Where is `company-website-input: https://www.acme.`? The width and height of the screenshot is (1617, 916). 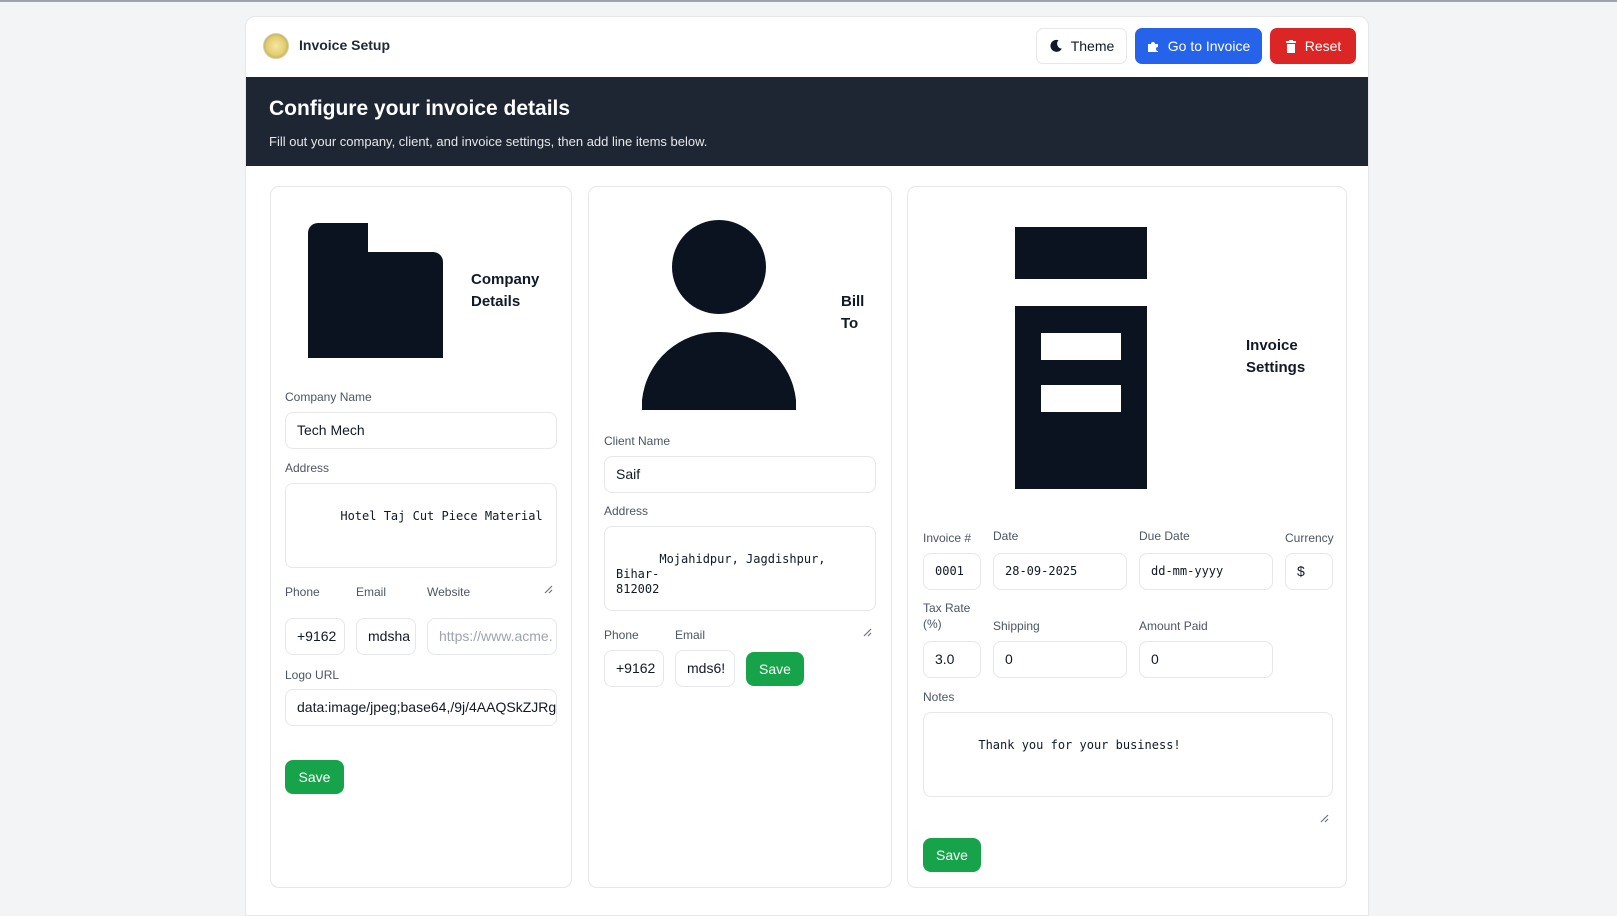
company-website-input: https://www.acme. is located at coordinates (492, 636).